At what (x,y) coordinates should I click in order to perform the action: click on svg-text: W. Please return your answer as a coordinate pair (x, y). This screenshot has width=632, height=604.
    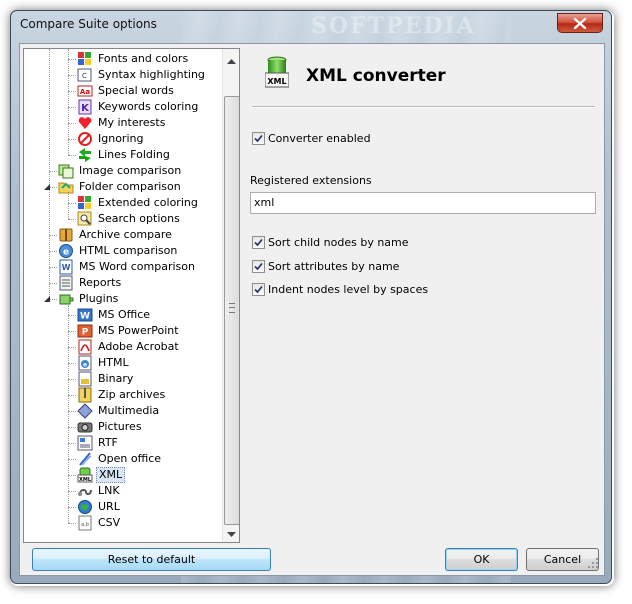
    Looking at the image, I should click on (85, 317).